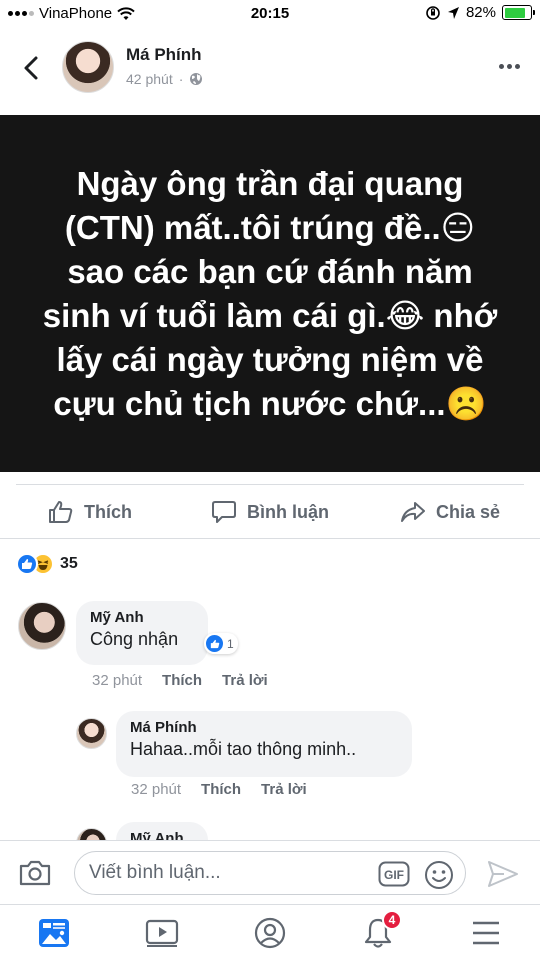 The height and width of the screenshot is (960, 540). I want to click on comment-composer: Viết bình luận... GIF, so click(270, 872).